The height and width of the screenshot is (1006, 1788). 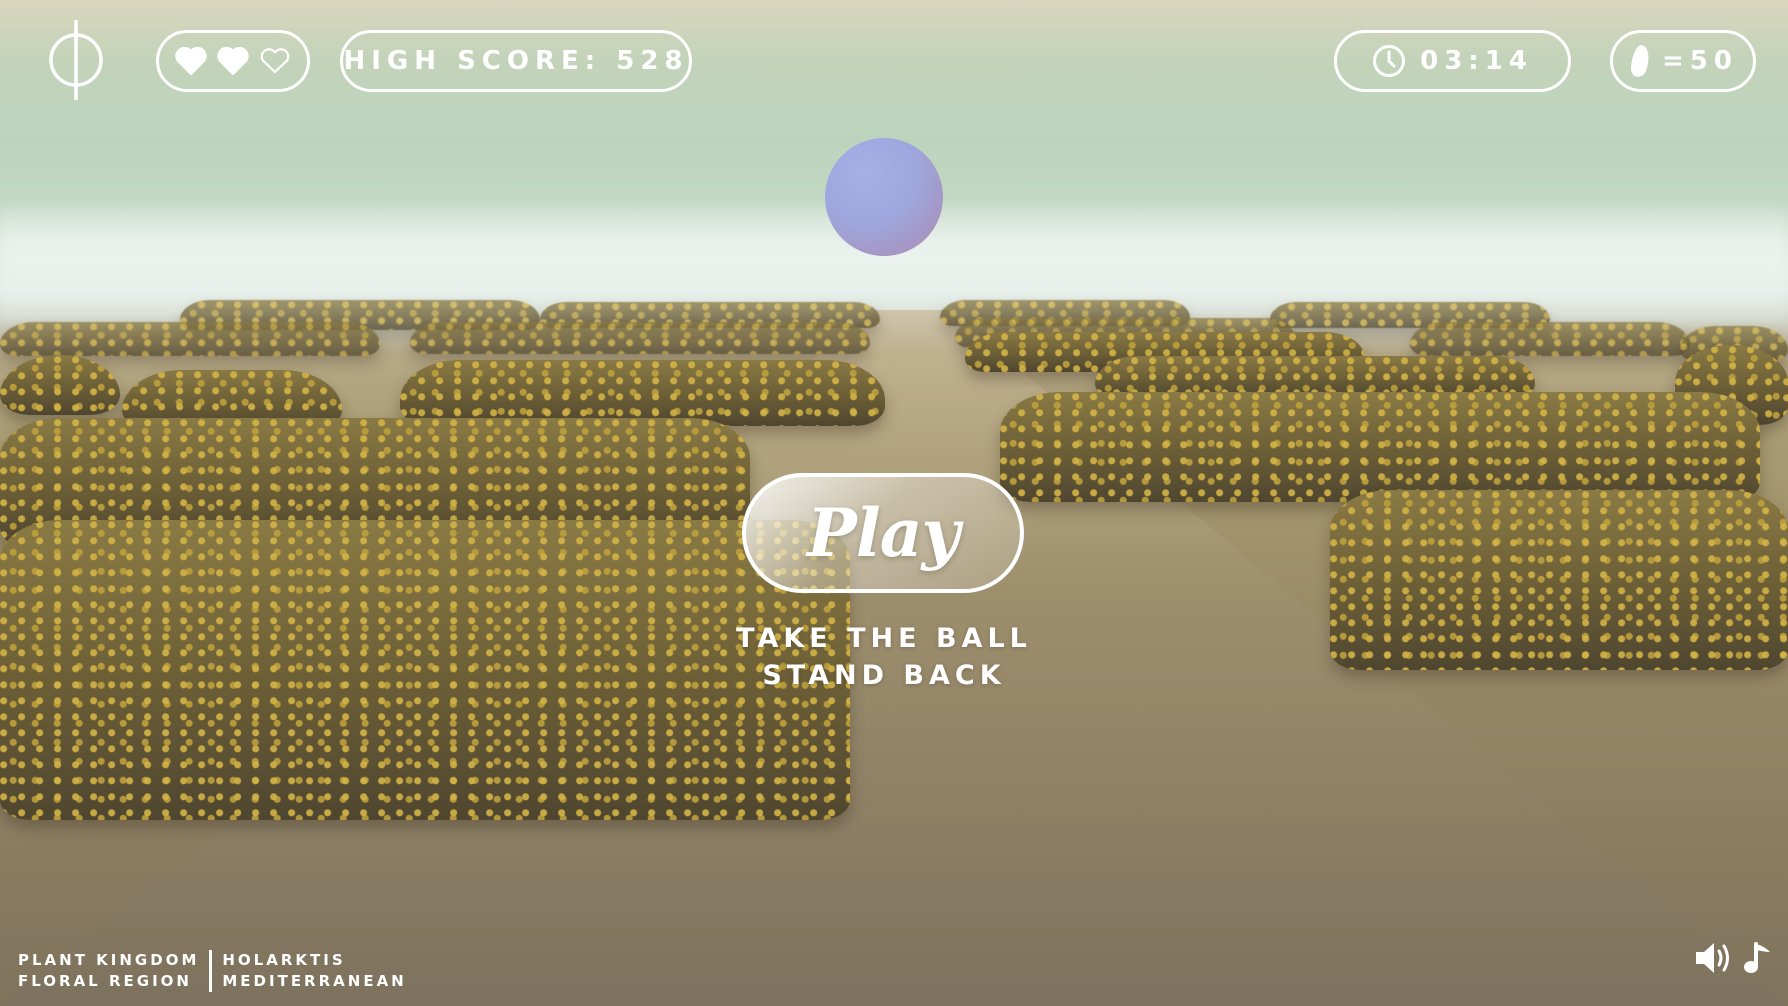 What do you see at coordinates (1640, 60) in the screenshot?
I see `seed-icon` at bounding box center [1640, 60].